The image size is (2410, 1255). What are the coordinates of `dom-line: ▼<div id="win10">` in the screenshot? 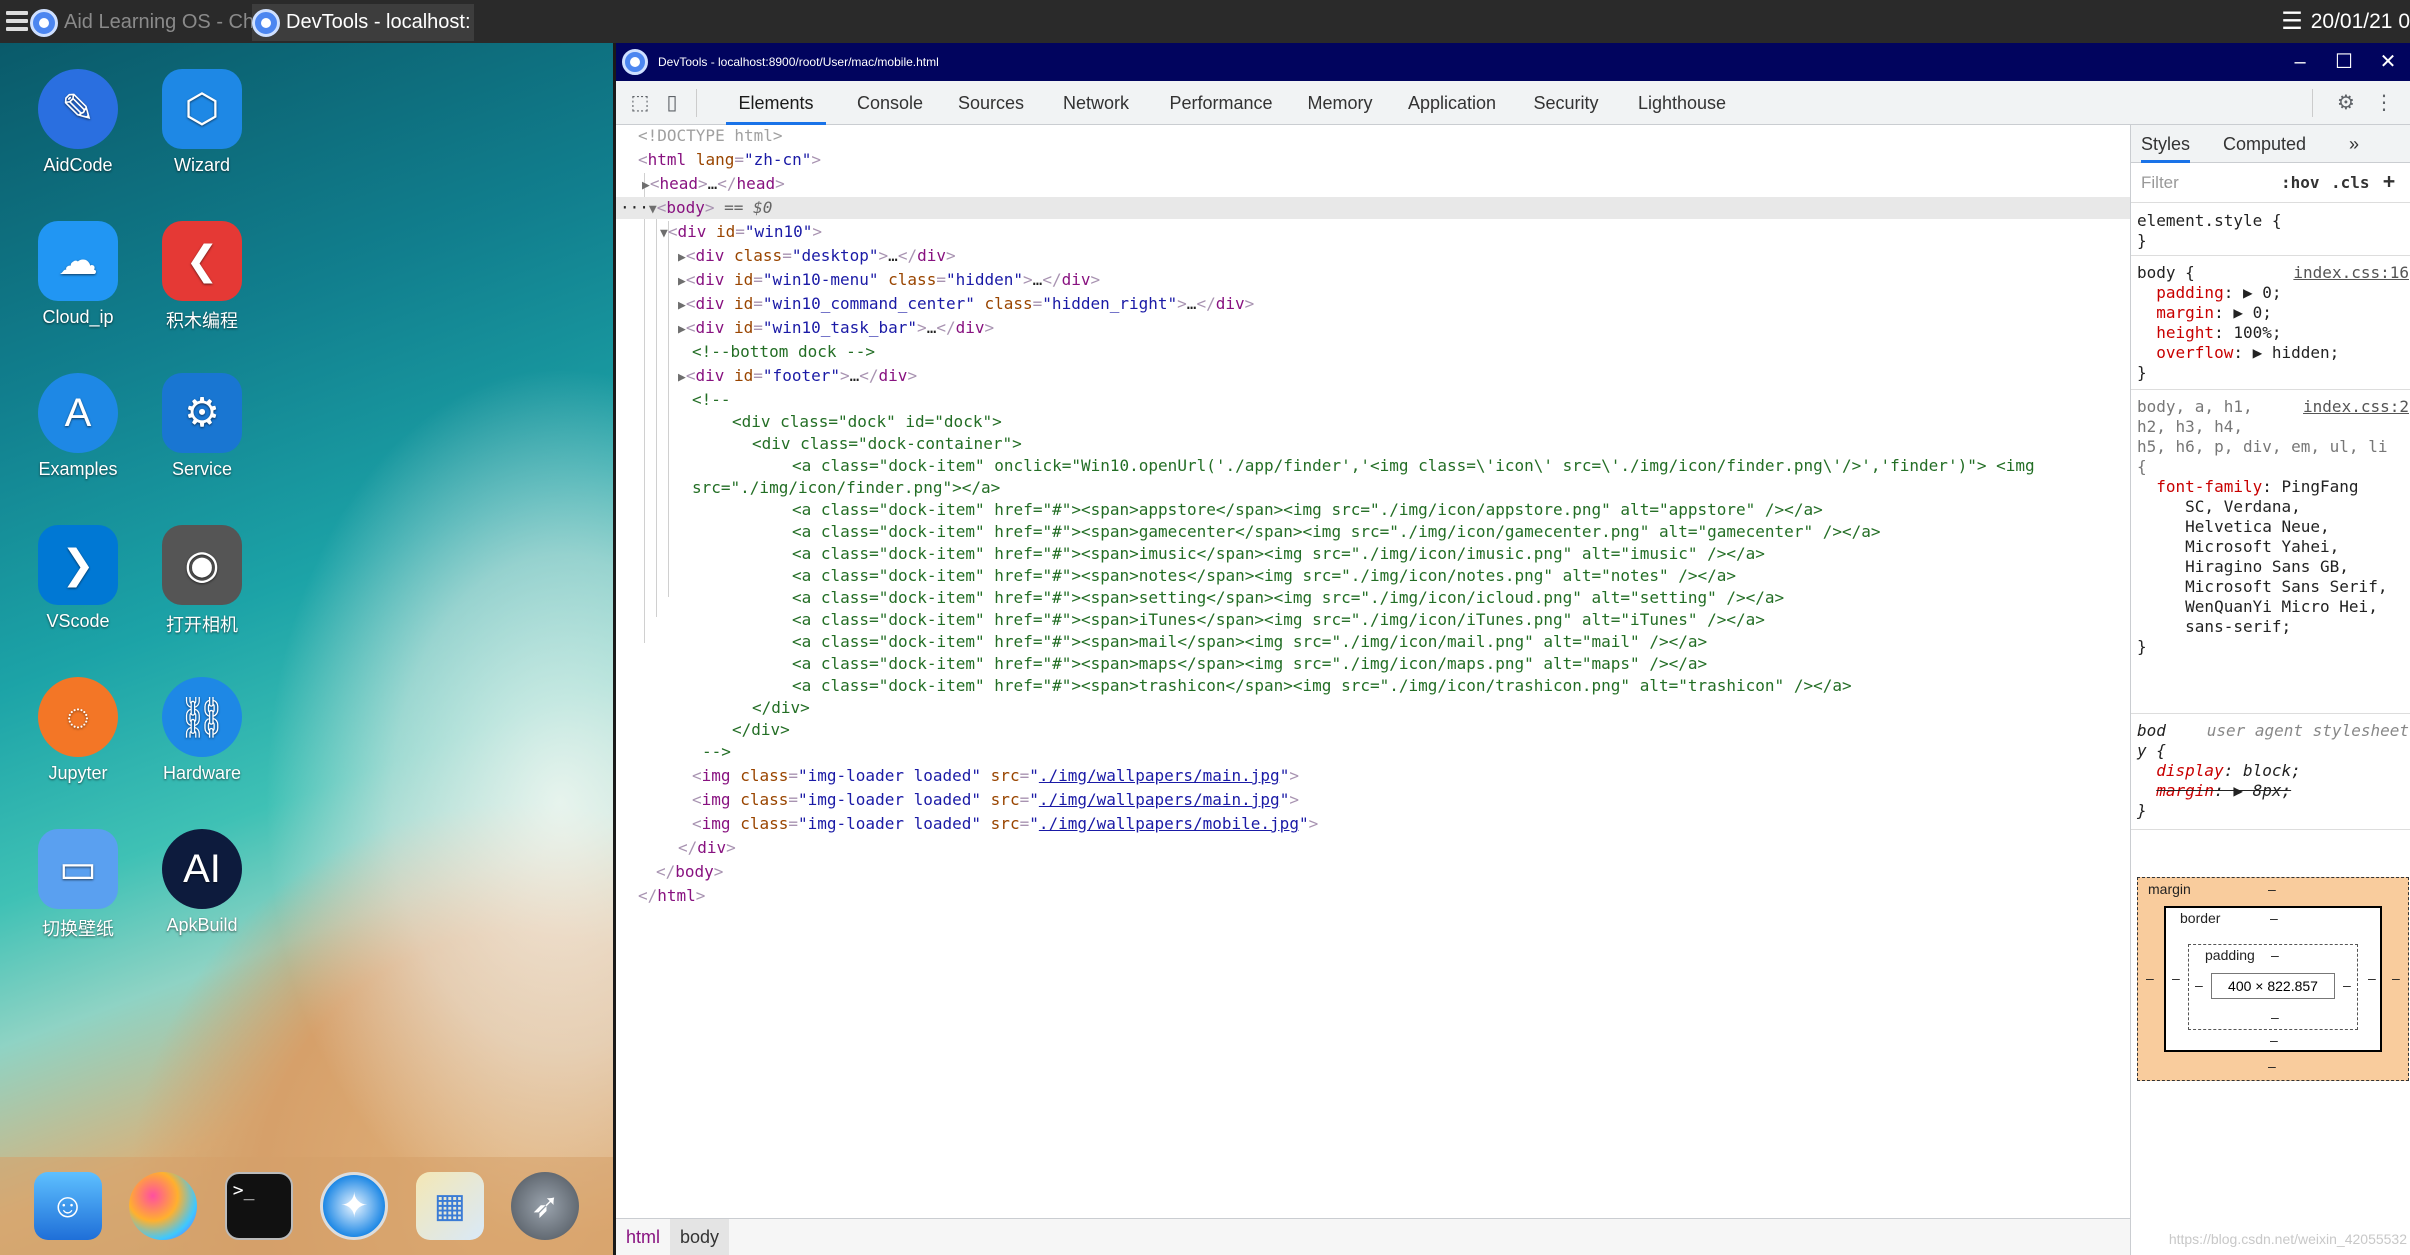 It's located at (1395, 232).